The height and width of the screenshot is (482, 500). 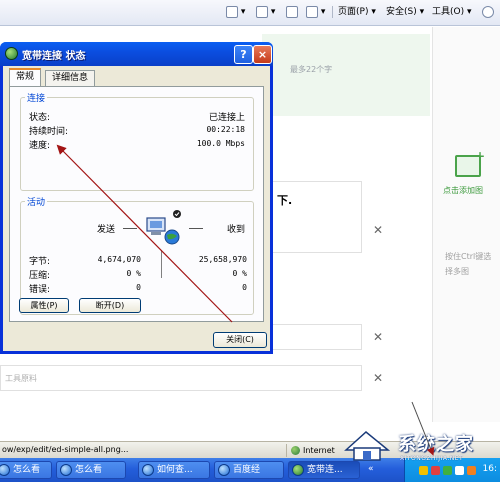 What do you see at coordinates (436, 444) in the screenshot?
I see `watermark-title: 系统之家` at bounding box center [436, 444].